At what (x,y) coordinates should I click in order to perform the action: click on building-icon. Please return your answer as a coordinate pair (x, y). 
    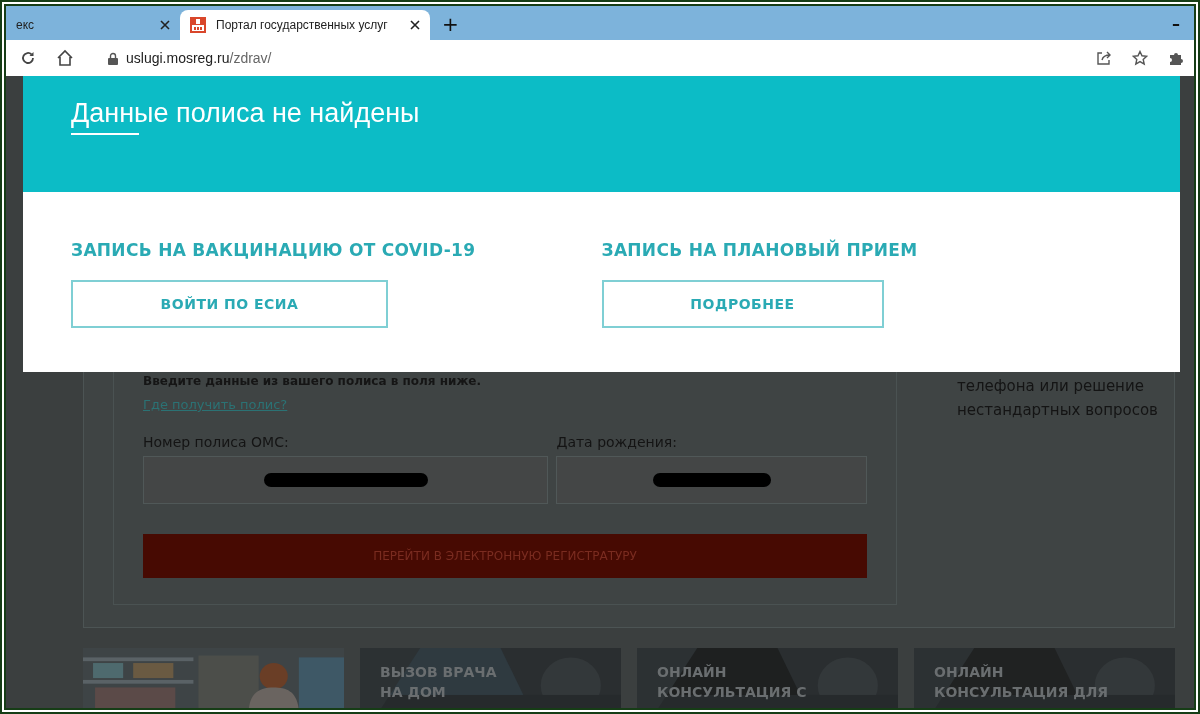
    Looking at the image, I should click on (198, 25).